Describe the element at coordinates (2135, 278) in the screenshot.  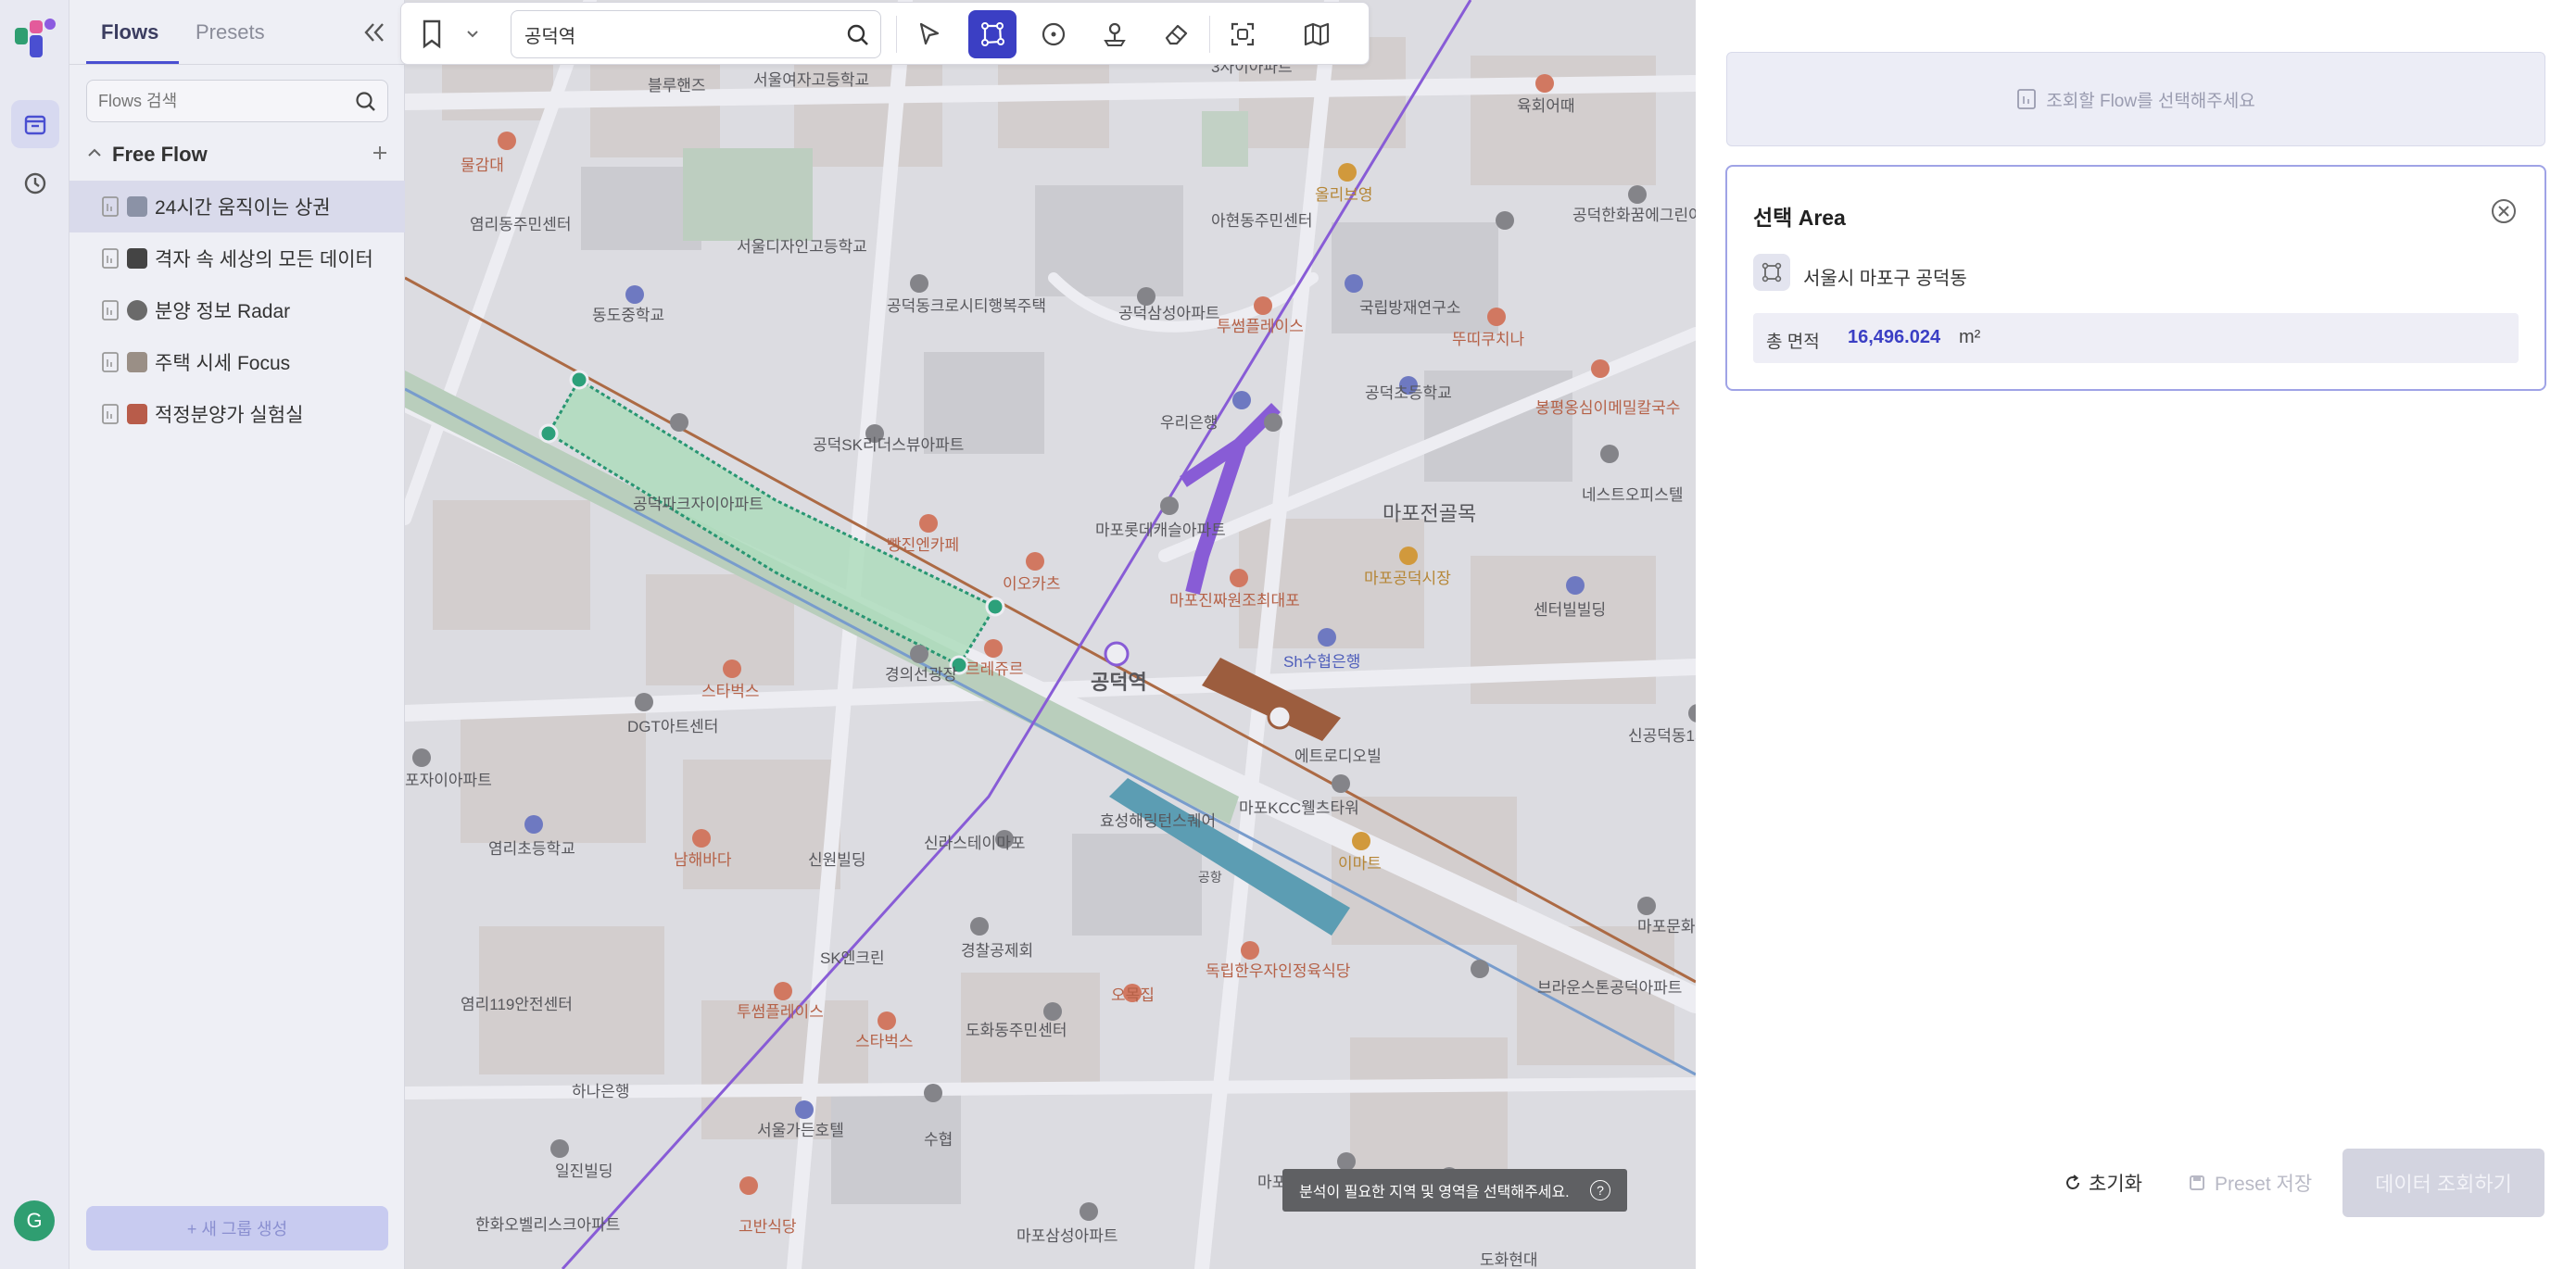
I see `selected-area-card: 선택 Area 서울시 마포구 공덕동 총 면적 16,496.024 m²` at that location.